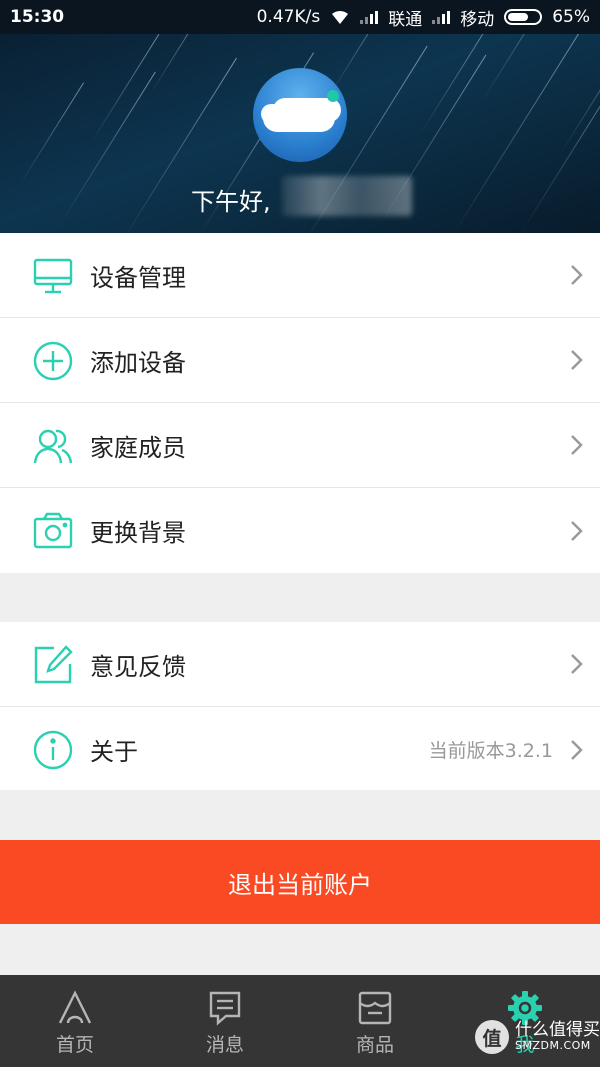 This screenshot has width=600, height=1067. I want to click on monitor-icon, so click(53, 276).